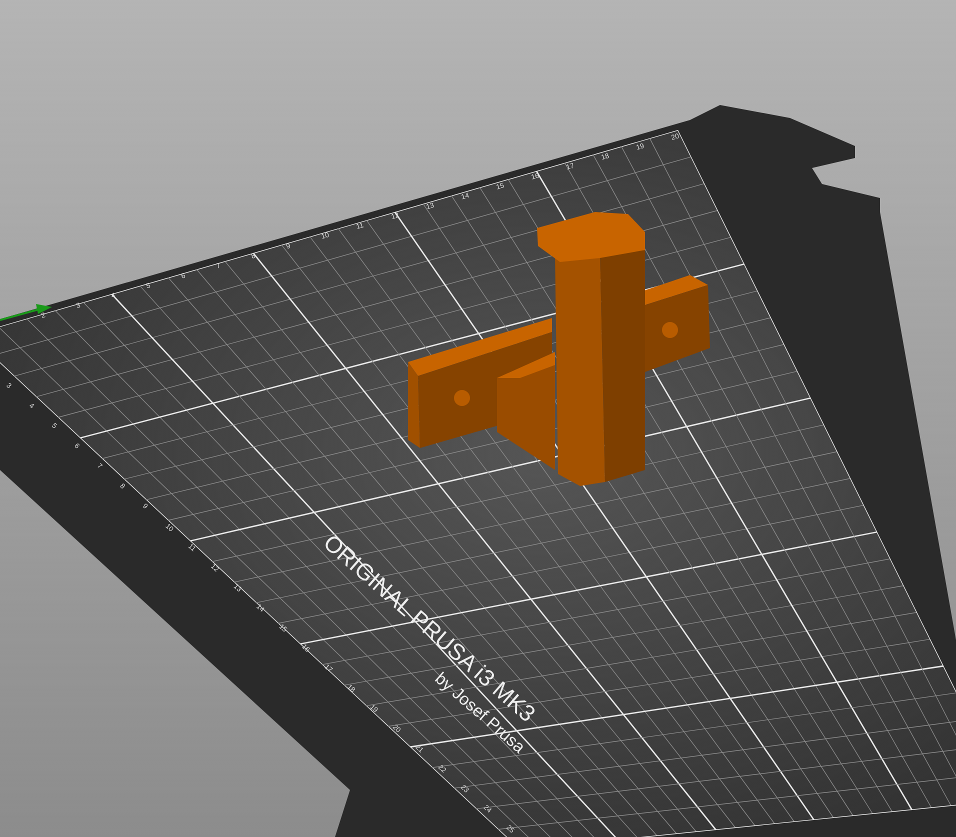  What do you see at coordinates (26, 312) in the screenshot?
I see `y-axis-arrow` at bounding box center [26, 312].